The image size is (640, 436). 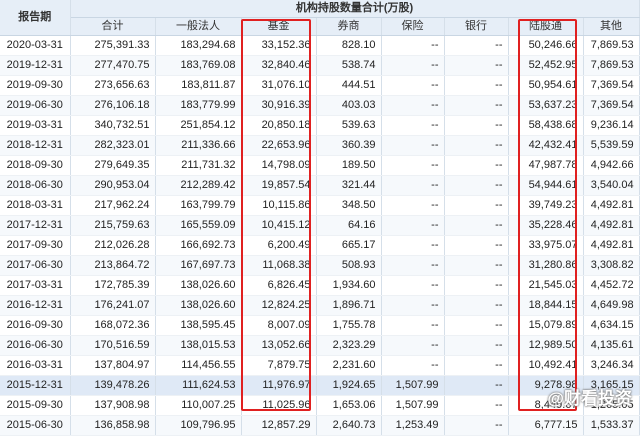 What do you see at coordinates (279, 385) in the screenshot?
I see `cell-fund: 11,976.97` at bounding box center [279, 385].